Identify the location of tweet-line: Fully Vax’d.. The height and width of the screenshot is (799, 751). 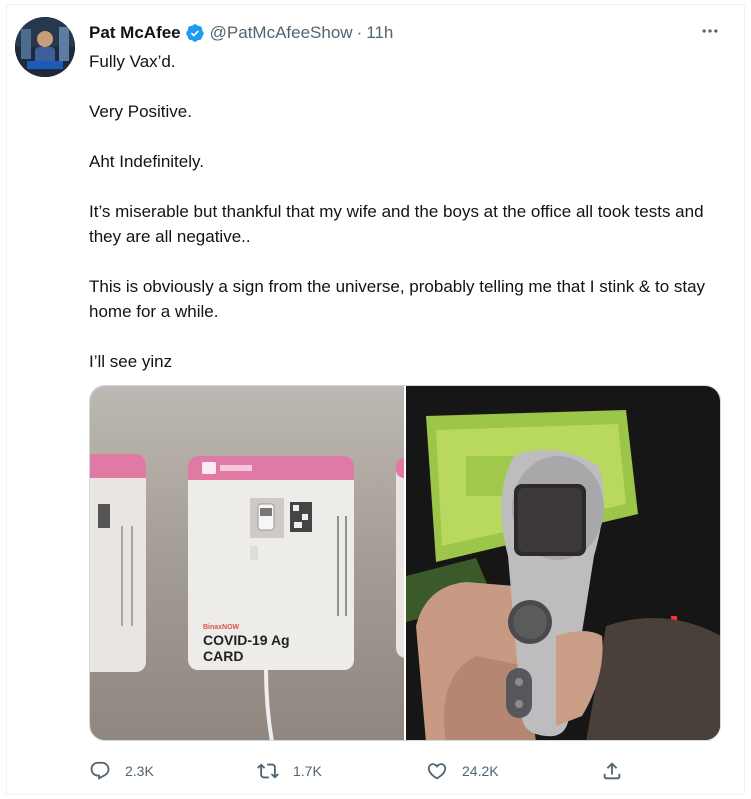
(132, 61).